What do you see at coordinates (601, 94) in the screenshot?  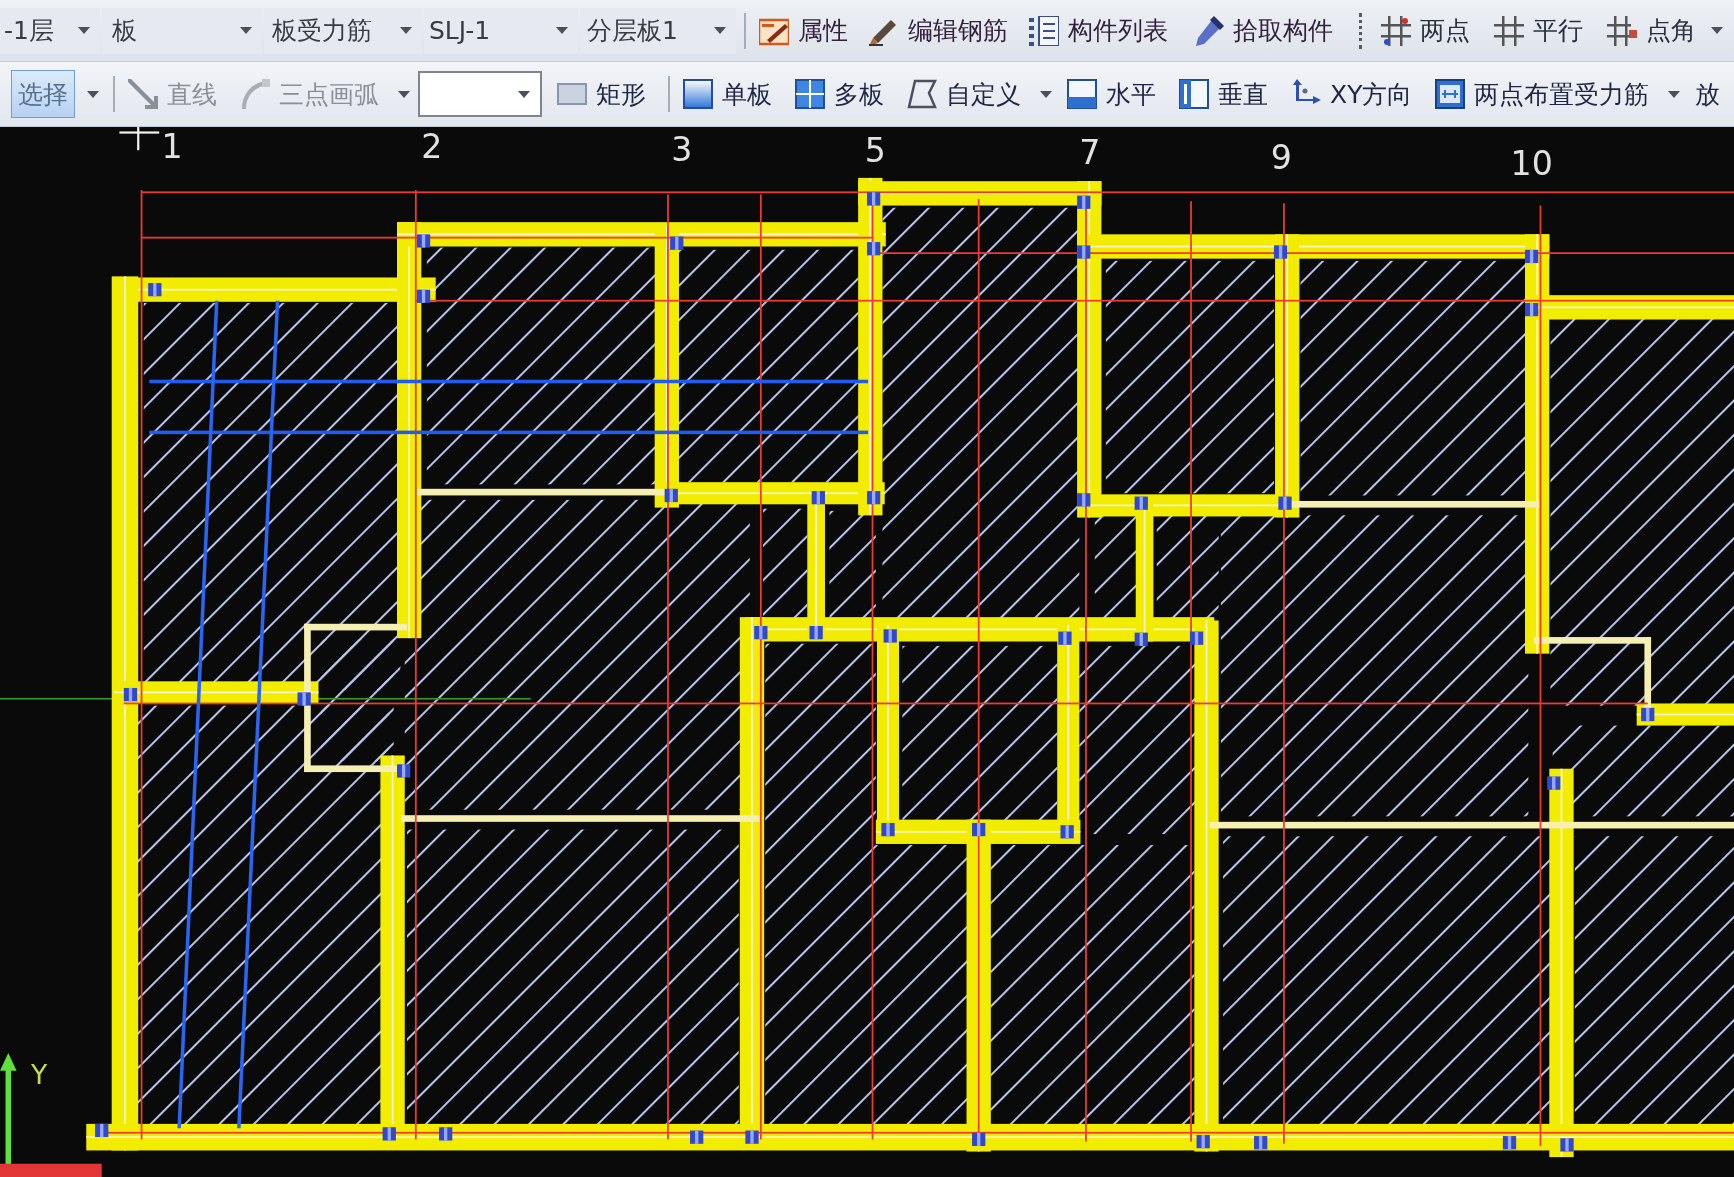 I see `tool-button: 矩形` at bounding box center [601, 94].